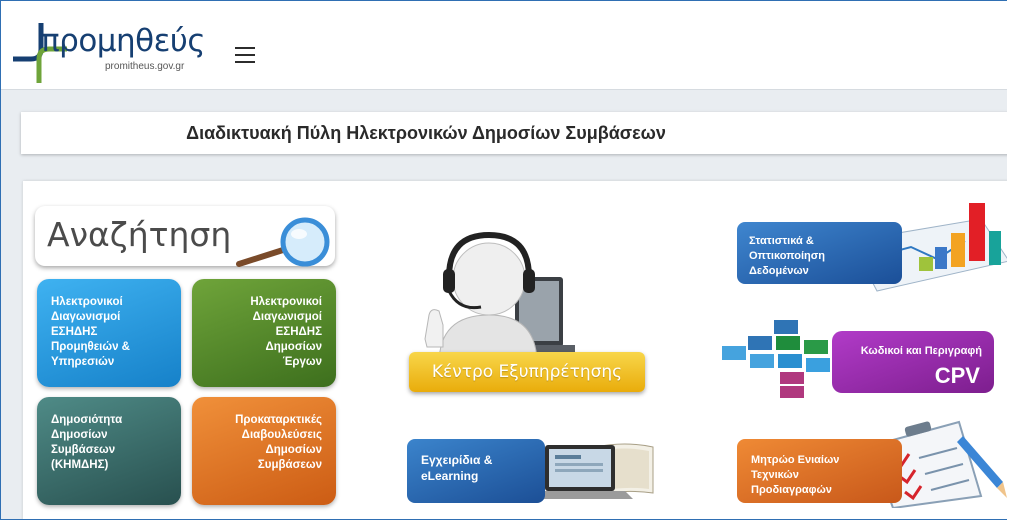 This screenshot has height=522, width=1009. I want to click on promitheus-logo: πρoμηθεύς promitheus.gov.gr, so click(108, 52).